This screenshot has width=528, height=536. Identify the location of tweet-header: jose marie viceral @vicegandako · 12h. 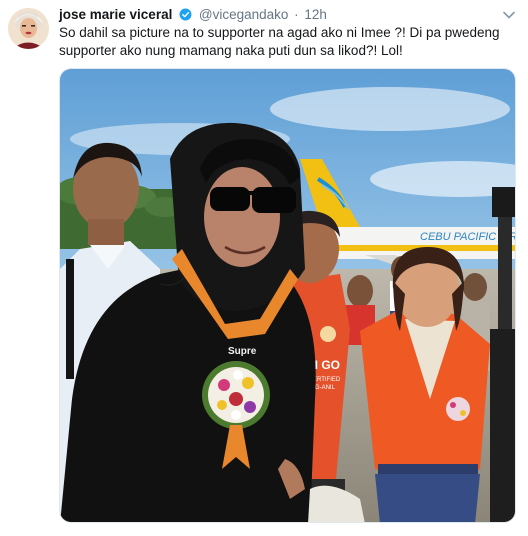
(277, 15).